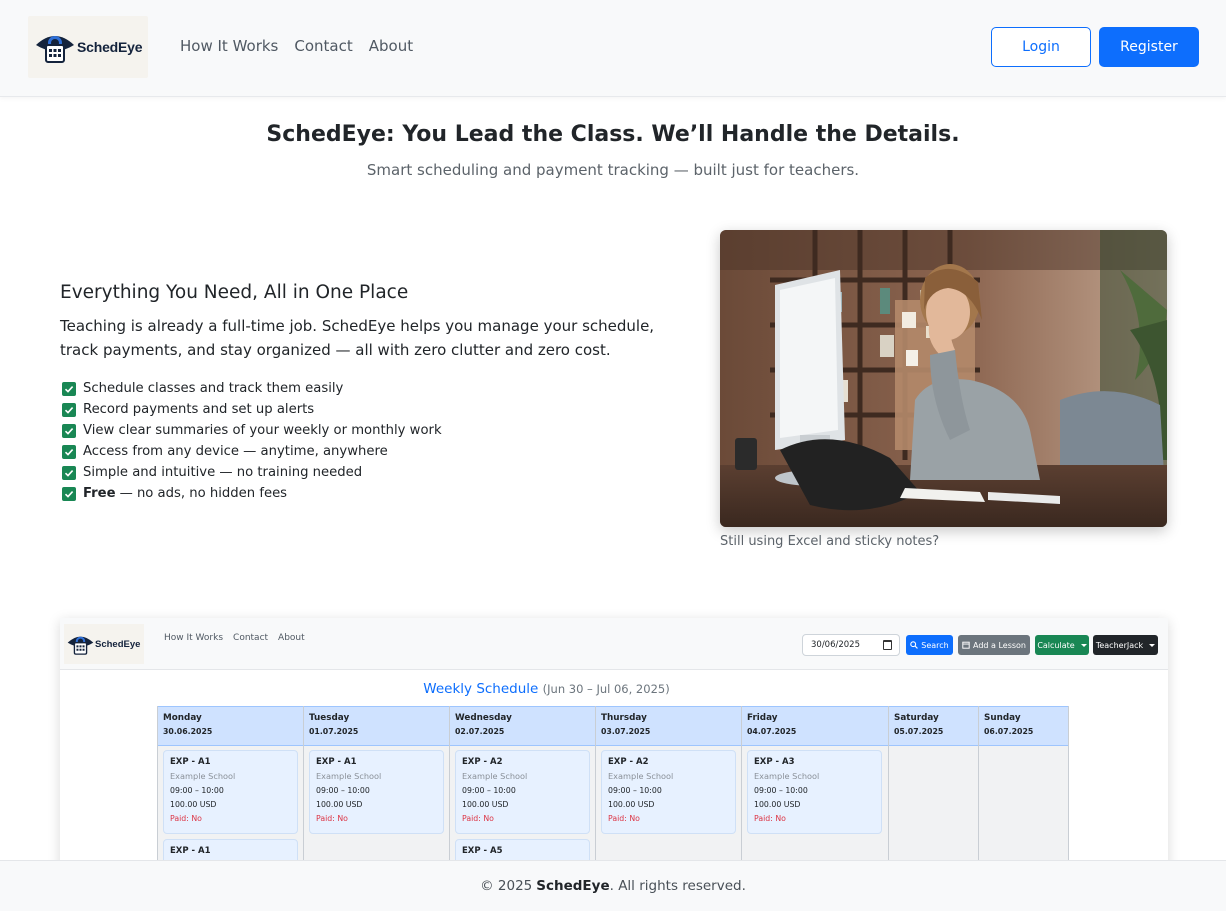 The height and width of the screenshot is (911, 1226). Describe the element at coordinates (914, 645) in the screenshot. I see `search-icon` at that location.